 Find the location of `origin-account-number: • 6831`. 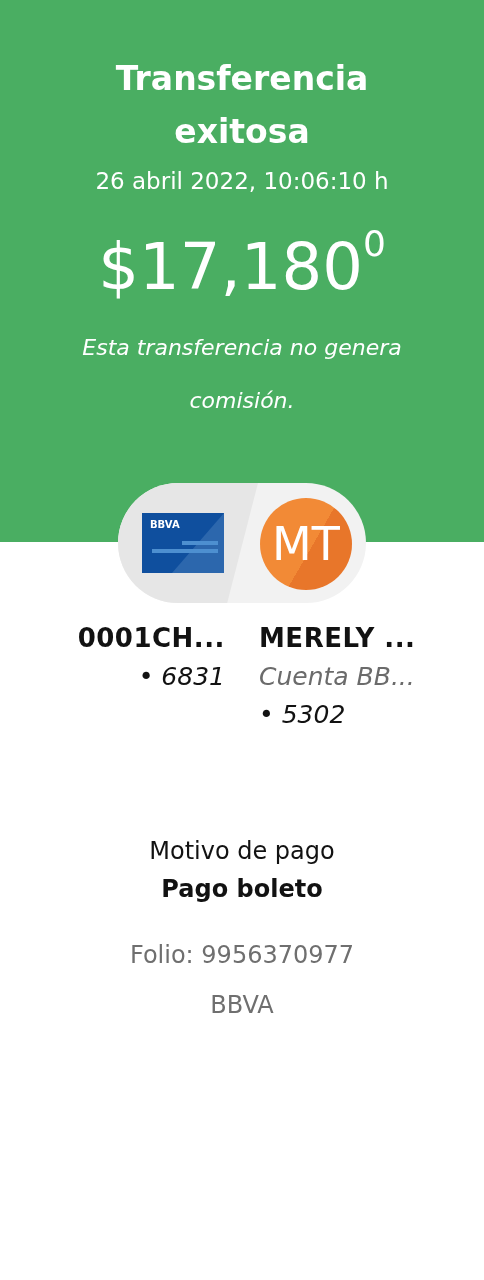

origin-account-number: • 6831 is located at coordinates (181, 677).